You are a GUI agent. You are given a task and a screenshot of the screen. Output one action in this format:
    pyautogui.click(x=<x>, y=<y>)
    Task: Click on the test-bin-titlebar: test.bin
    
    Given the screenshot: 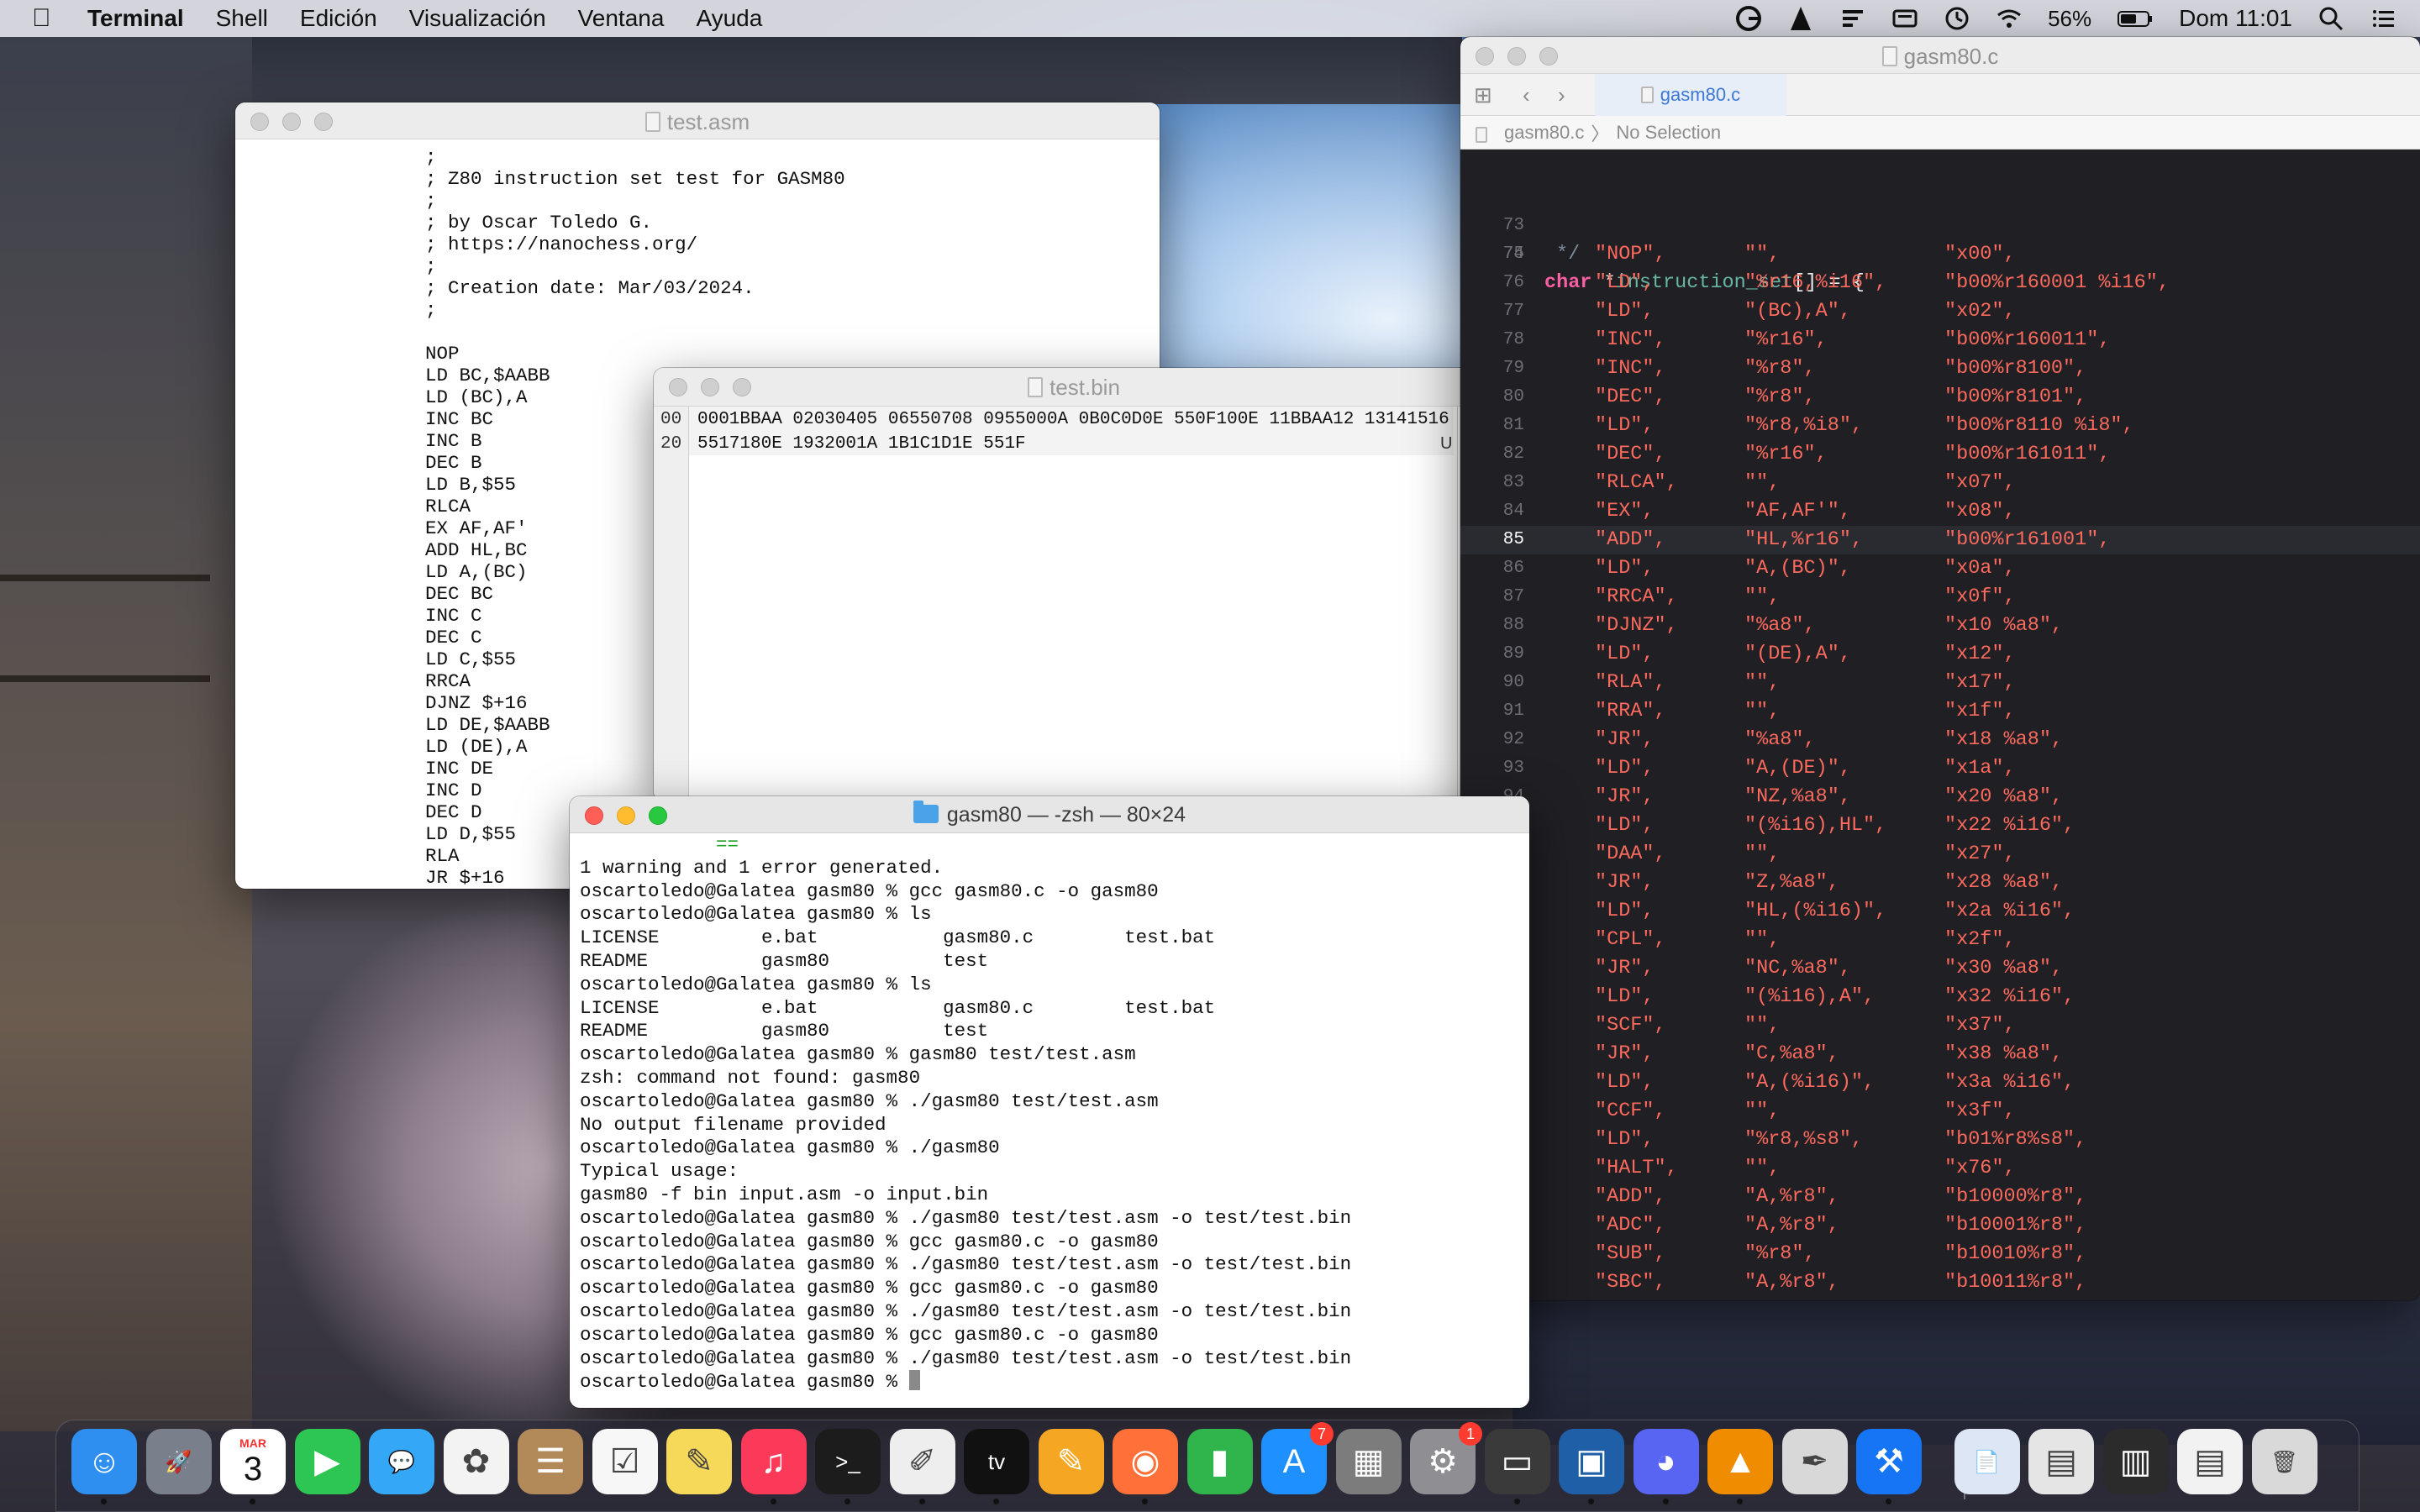 What is the action you would take?
    pyautogui.click(x=1074, y=387)
    